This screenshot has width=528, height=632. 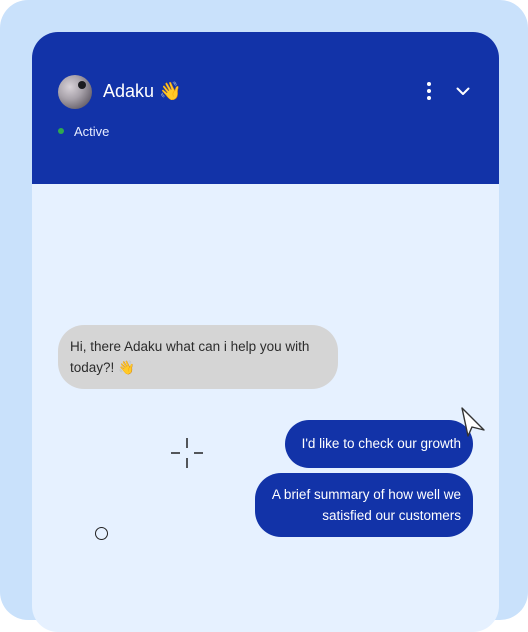 I want to click on user-message-text: I'd like to check our growth, so click(x=381, y=443).